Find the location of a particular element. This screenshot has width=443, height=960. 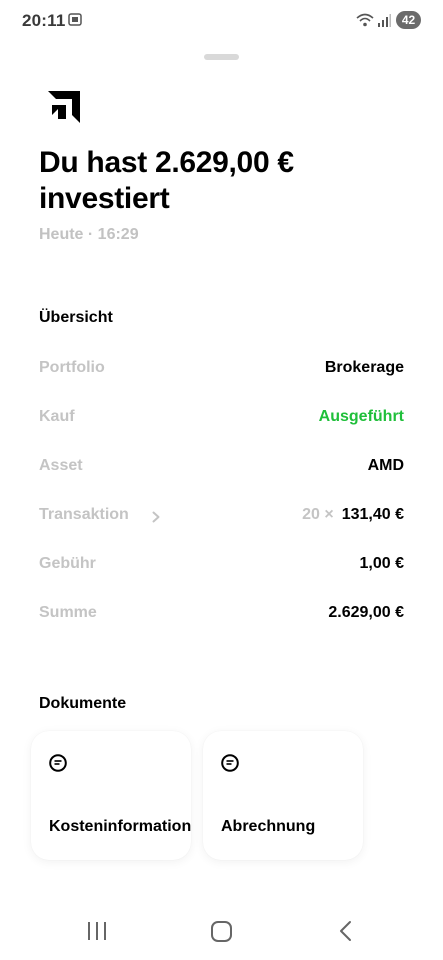

recent-apps-icon is located at coordinates (97, 931).